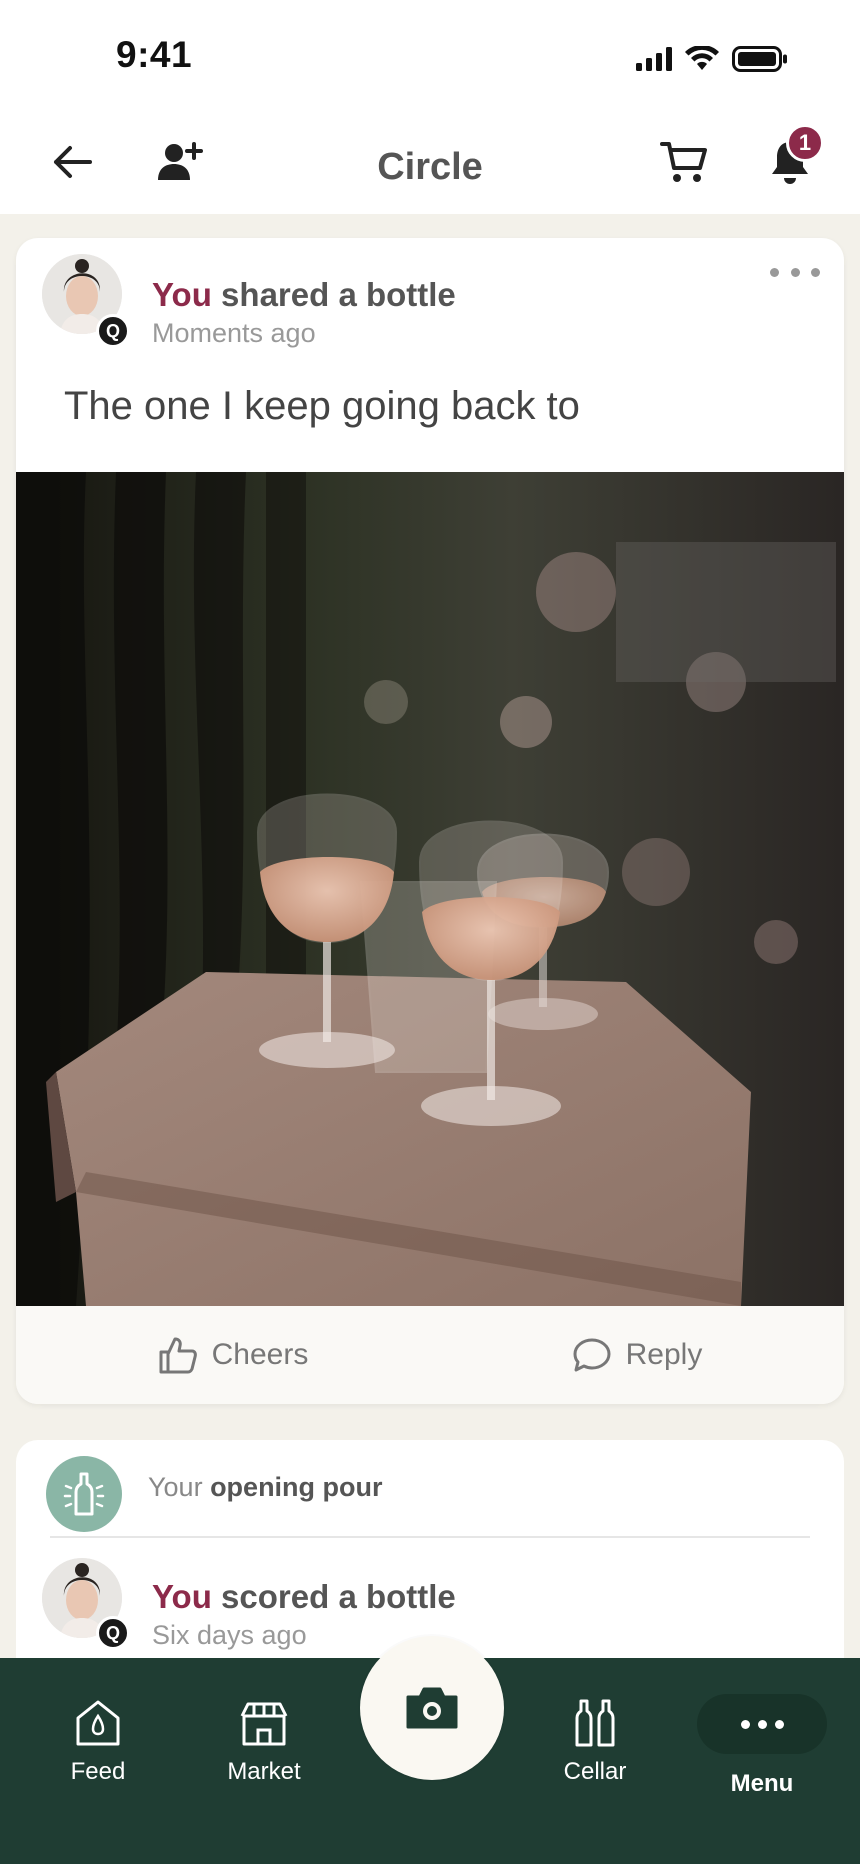 This screenshot has height=1864, width=860. I want to click on status-bar: 9:41, so click(430, 55).